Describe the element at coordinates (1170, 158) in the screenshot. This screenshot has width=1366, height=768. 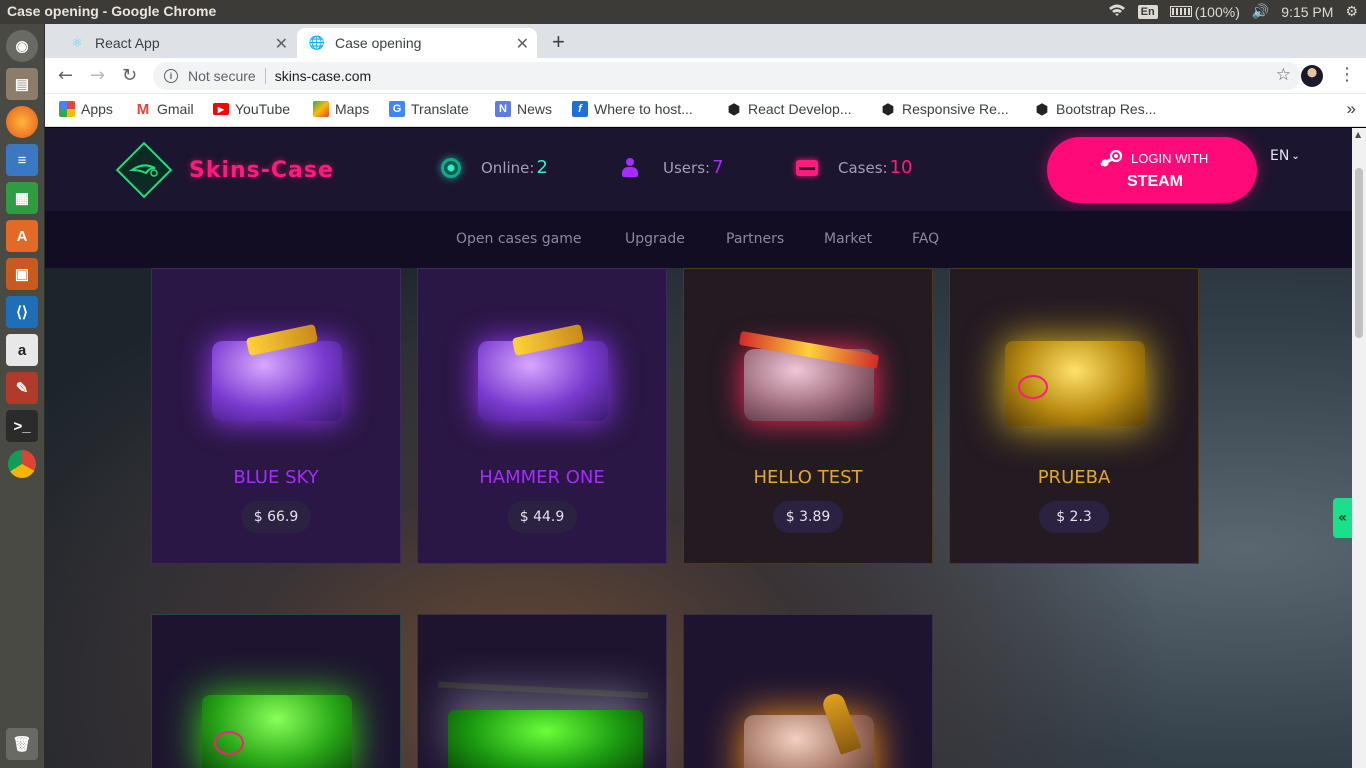
I see `login-line1: LOGIN WITH` at that location.